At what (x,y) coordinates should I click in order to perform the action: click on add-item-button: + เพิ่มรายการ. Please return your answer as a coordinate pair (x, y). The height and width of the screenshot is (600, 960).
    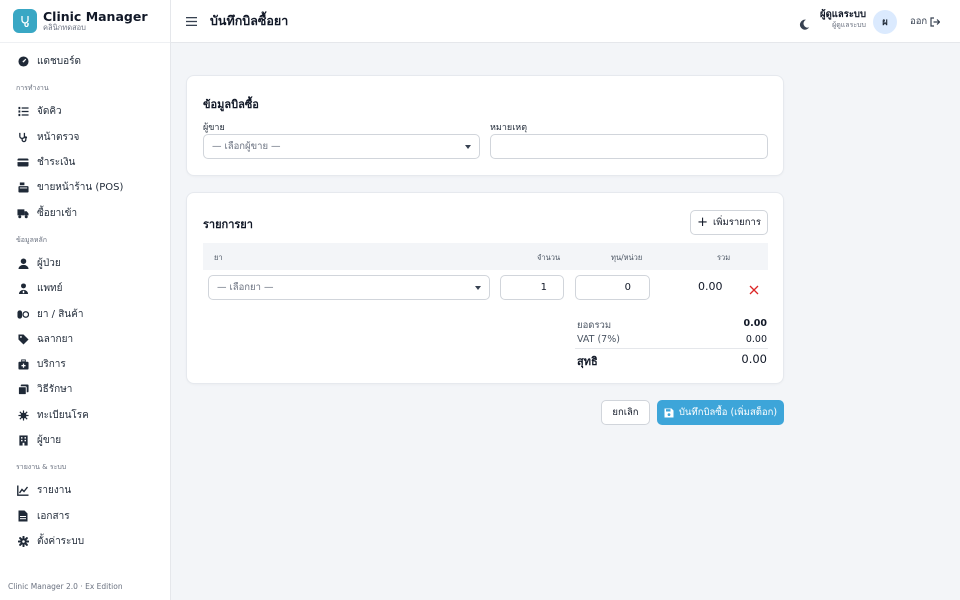
    Looking at the image, I should click on (729, 222).